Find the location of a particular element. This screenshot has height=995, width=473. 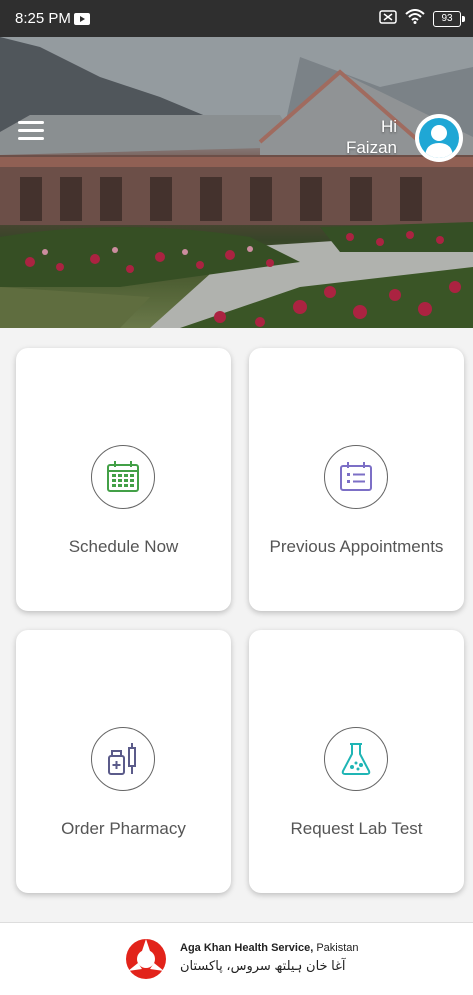

hamburger-icon is located at coordinates (31, 122).